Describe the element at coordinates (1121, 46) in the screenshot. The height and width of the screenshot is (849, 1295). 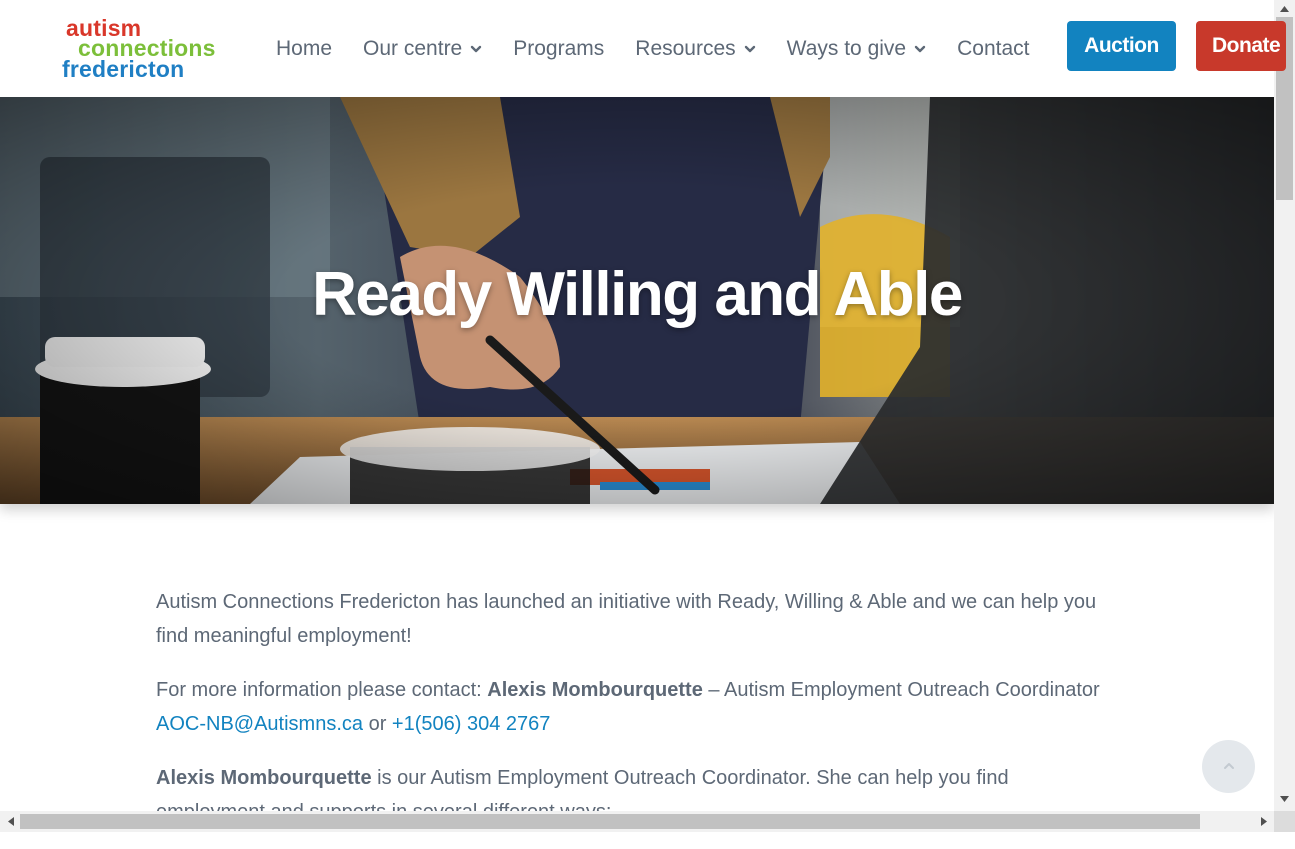
I see `auction-button: Auction` at that location.